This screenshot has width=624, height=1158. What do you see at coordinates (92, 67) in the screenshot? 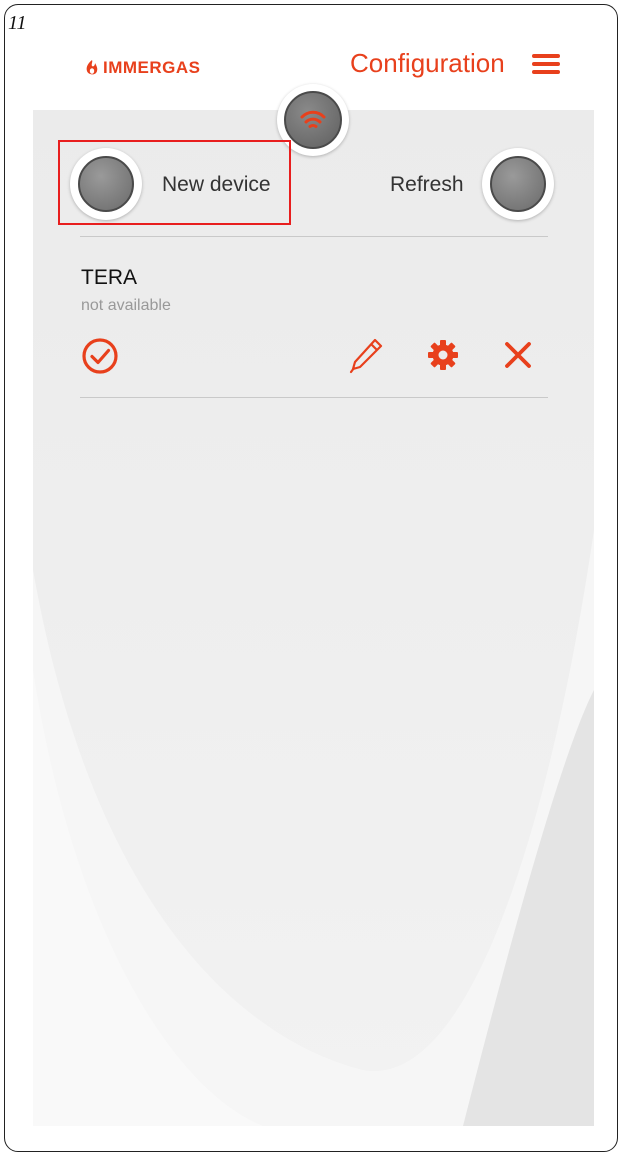
I see `flame-icon` at bounding box center [92, 67].